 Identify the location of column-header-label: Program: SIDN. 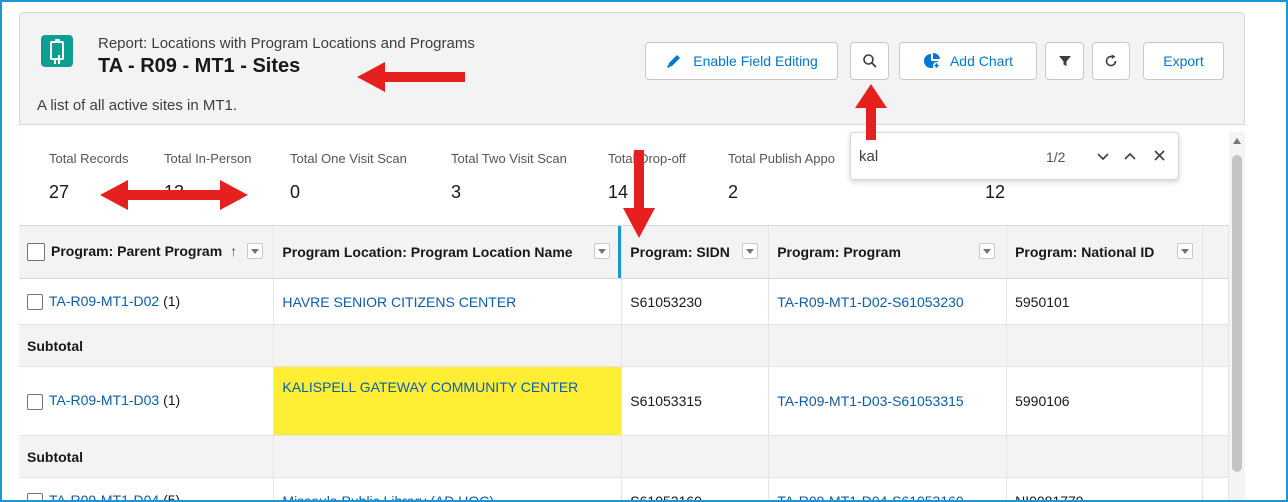
(680, 252).